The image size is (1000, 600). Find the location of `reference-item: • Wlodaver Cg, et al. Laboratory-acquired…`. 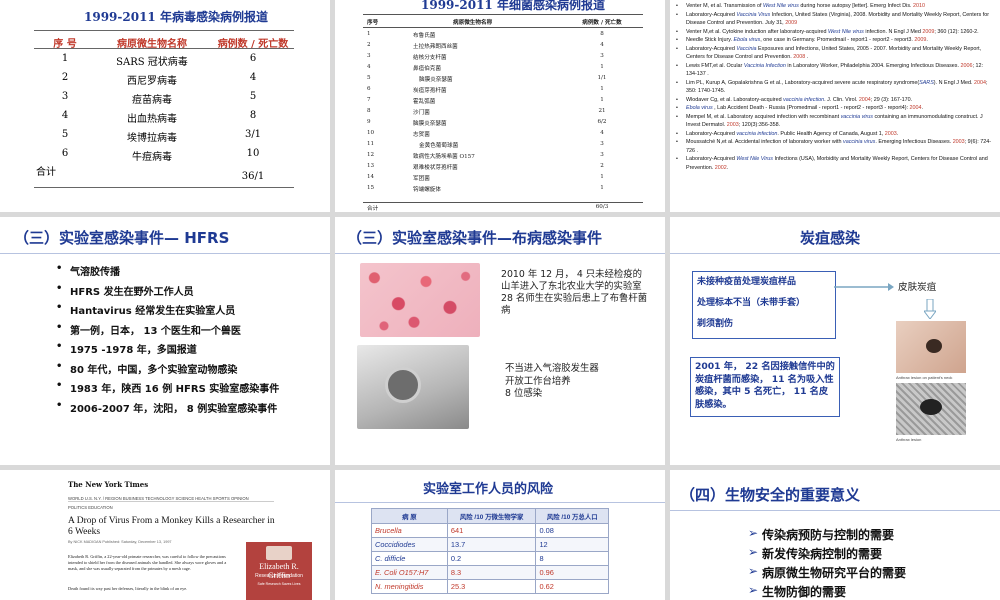

reference-item: • Wlodaver Cg, et al. Laboratory-acquired… is located at coordinates (794, 99).